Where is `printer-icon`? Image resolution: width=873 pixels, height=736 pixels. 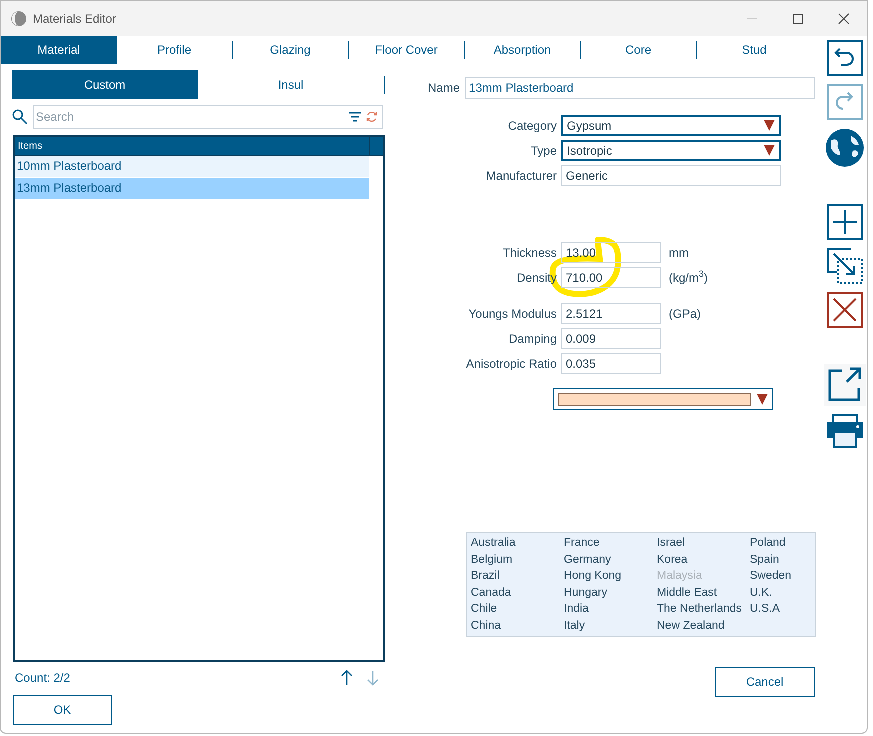
printer-icon is located at coordinates (845, 431).